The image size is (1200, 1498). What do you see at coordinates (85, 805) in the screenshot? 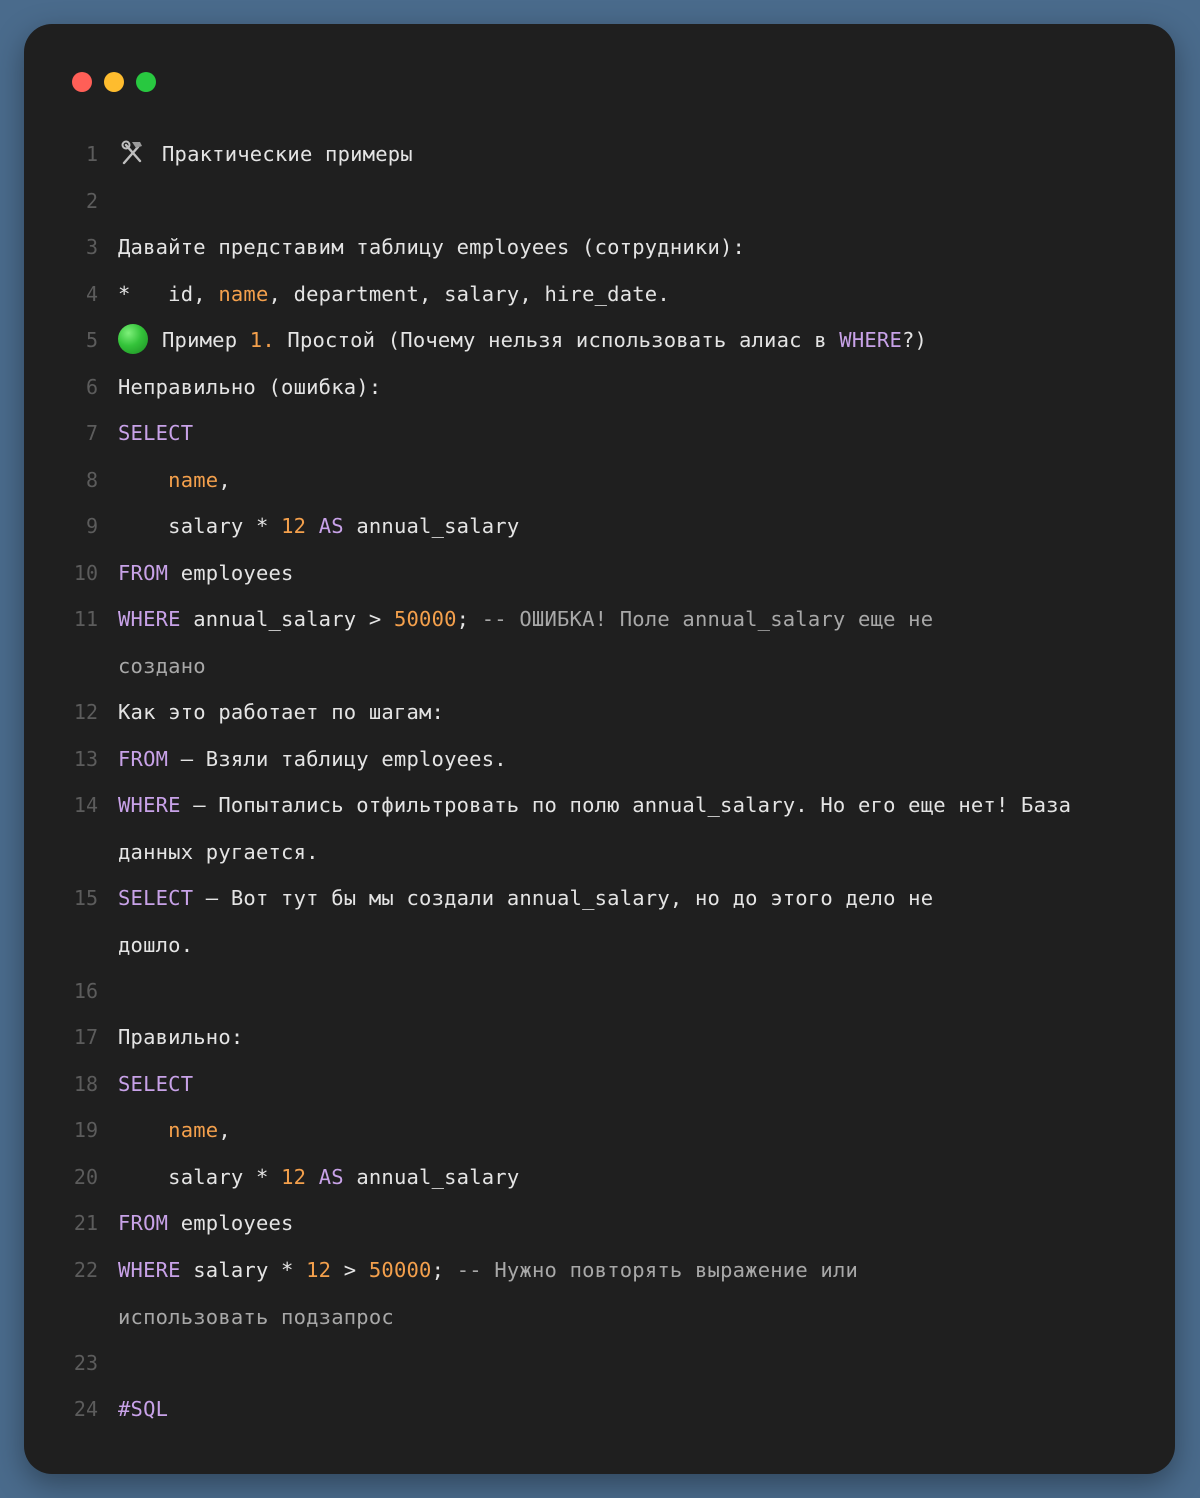
I see `line-number: 14` at bounding box center [85, 805].